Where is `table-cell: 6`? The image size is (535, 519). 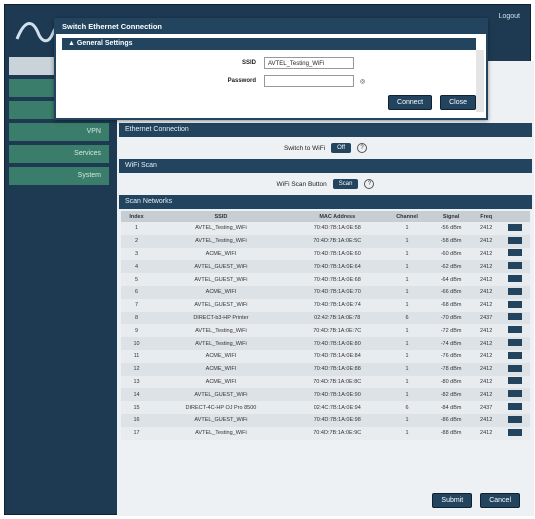 table-cell: 6 is located at coordinates (136, 292).